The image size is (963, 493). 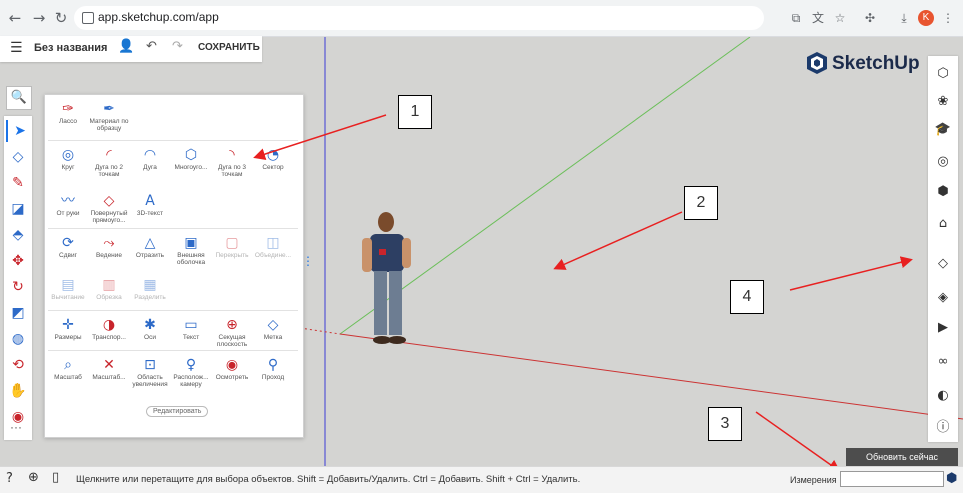 What do you see at coordinates (16, 48) in the screenshot?
I see `hamburger-menu-icon: ☰` at bounding box center [16, 48].